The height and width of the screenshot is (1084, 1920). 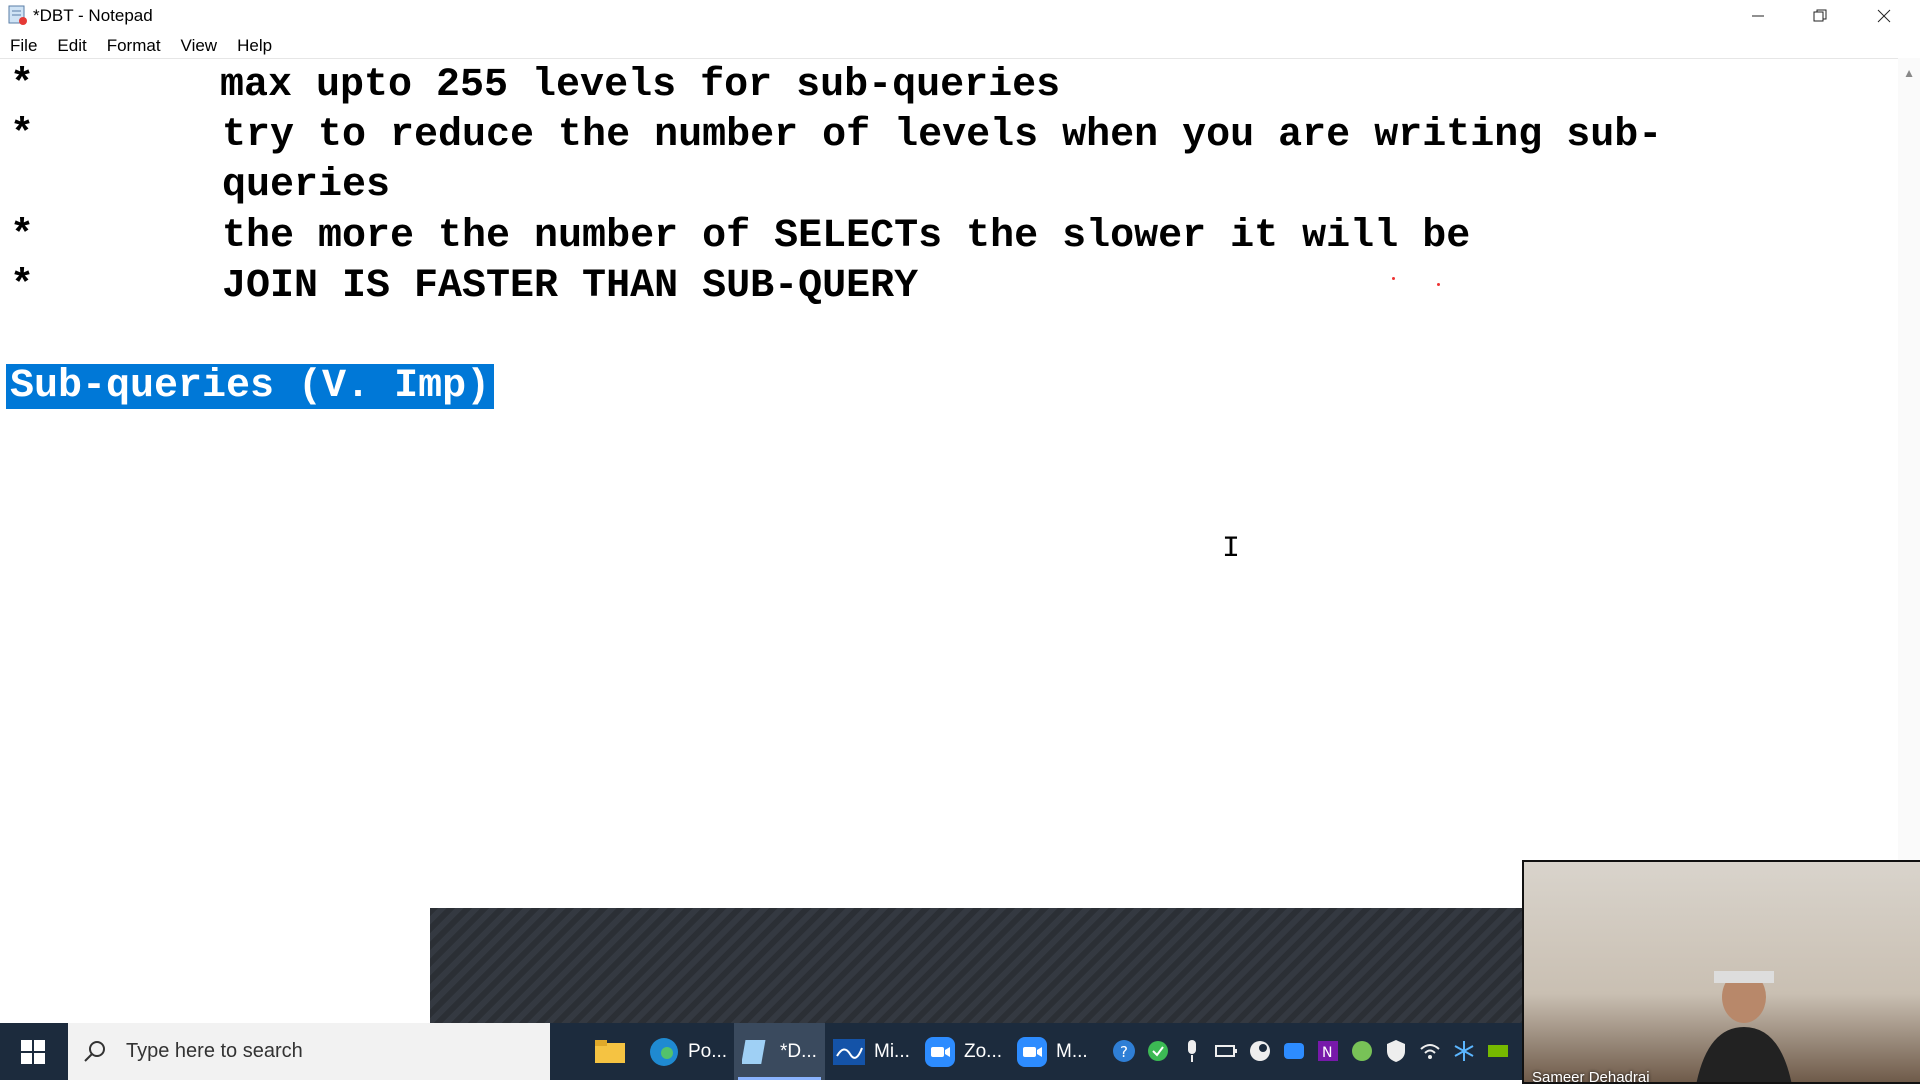 I want to click on zoom-icon, so click(x=940, y=1051).